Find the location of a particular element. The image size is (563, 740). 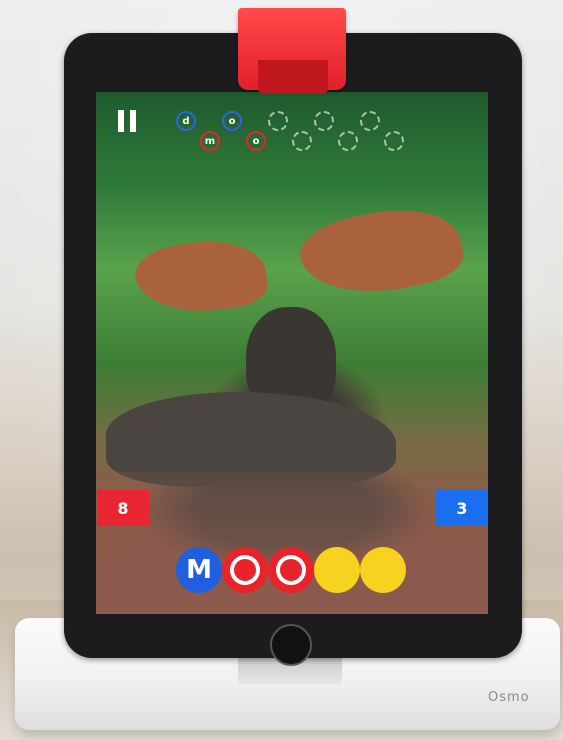

tile-letter: M is located at coordinates (199, 570).